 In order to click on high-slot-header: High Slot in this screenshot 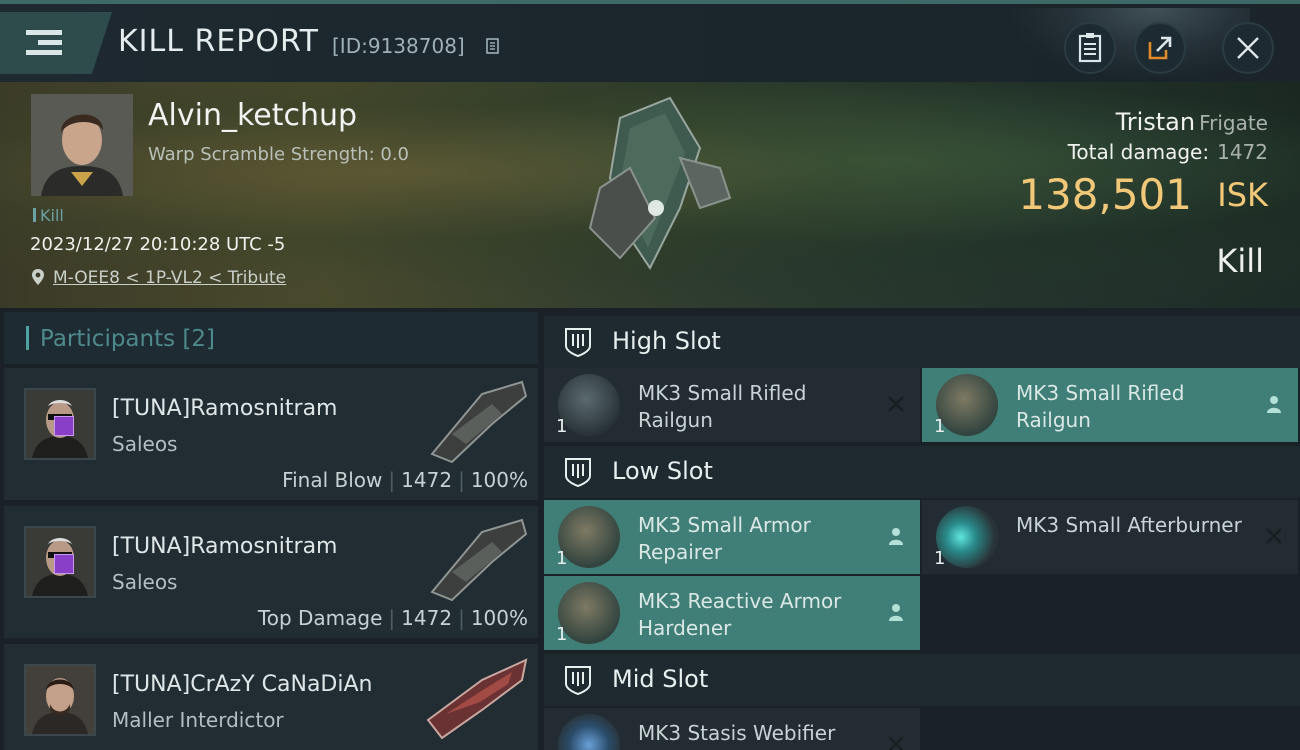, I will do `click(922, 342)`.